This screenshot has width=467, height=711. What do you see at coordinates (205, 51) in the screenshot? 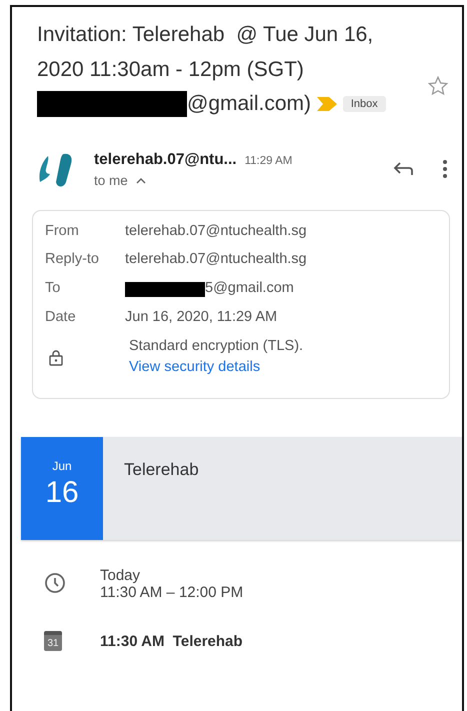
I see `subject-text: Invitation: Telerehab @ Tue Jun 16, 2020 11:30am - 12pm (SGT)` at bounding box center [205, 51].